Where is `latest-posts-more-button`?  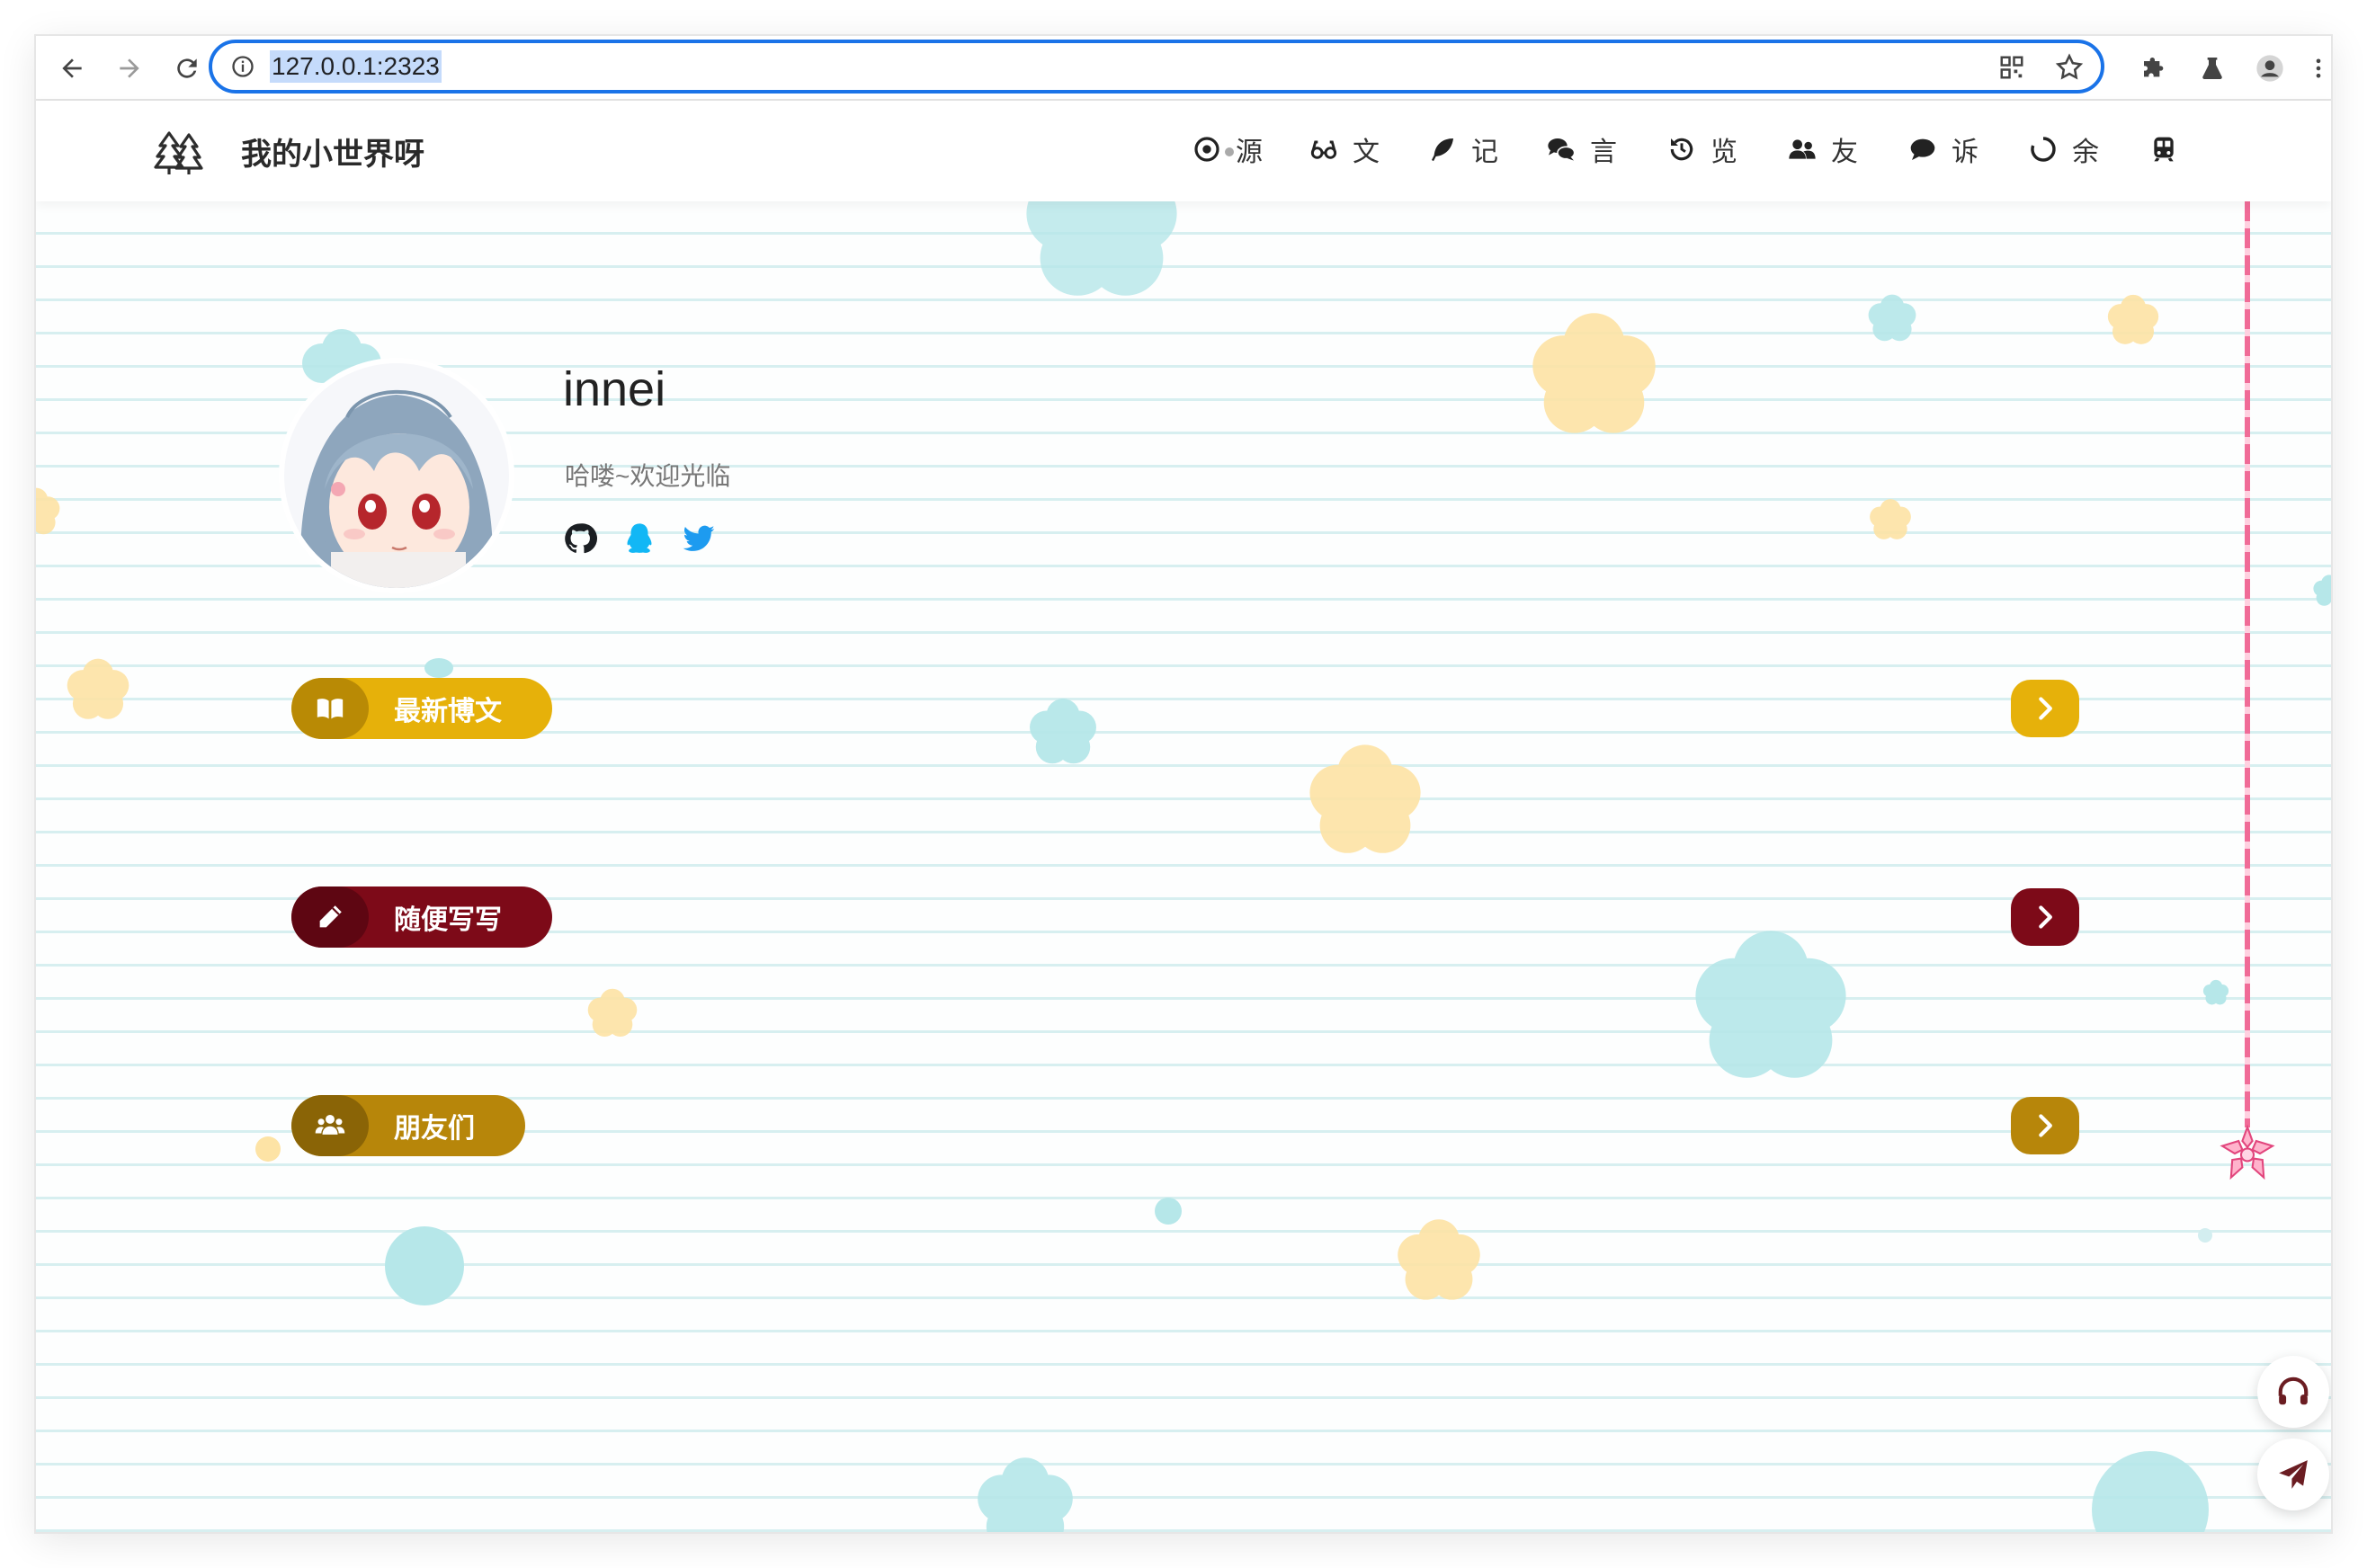 latest-posts-more-button is located at coordinates (2045, 709).